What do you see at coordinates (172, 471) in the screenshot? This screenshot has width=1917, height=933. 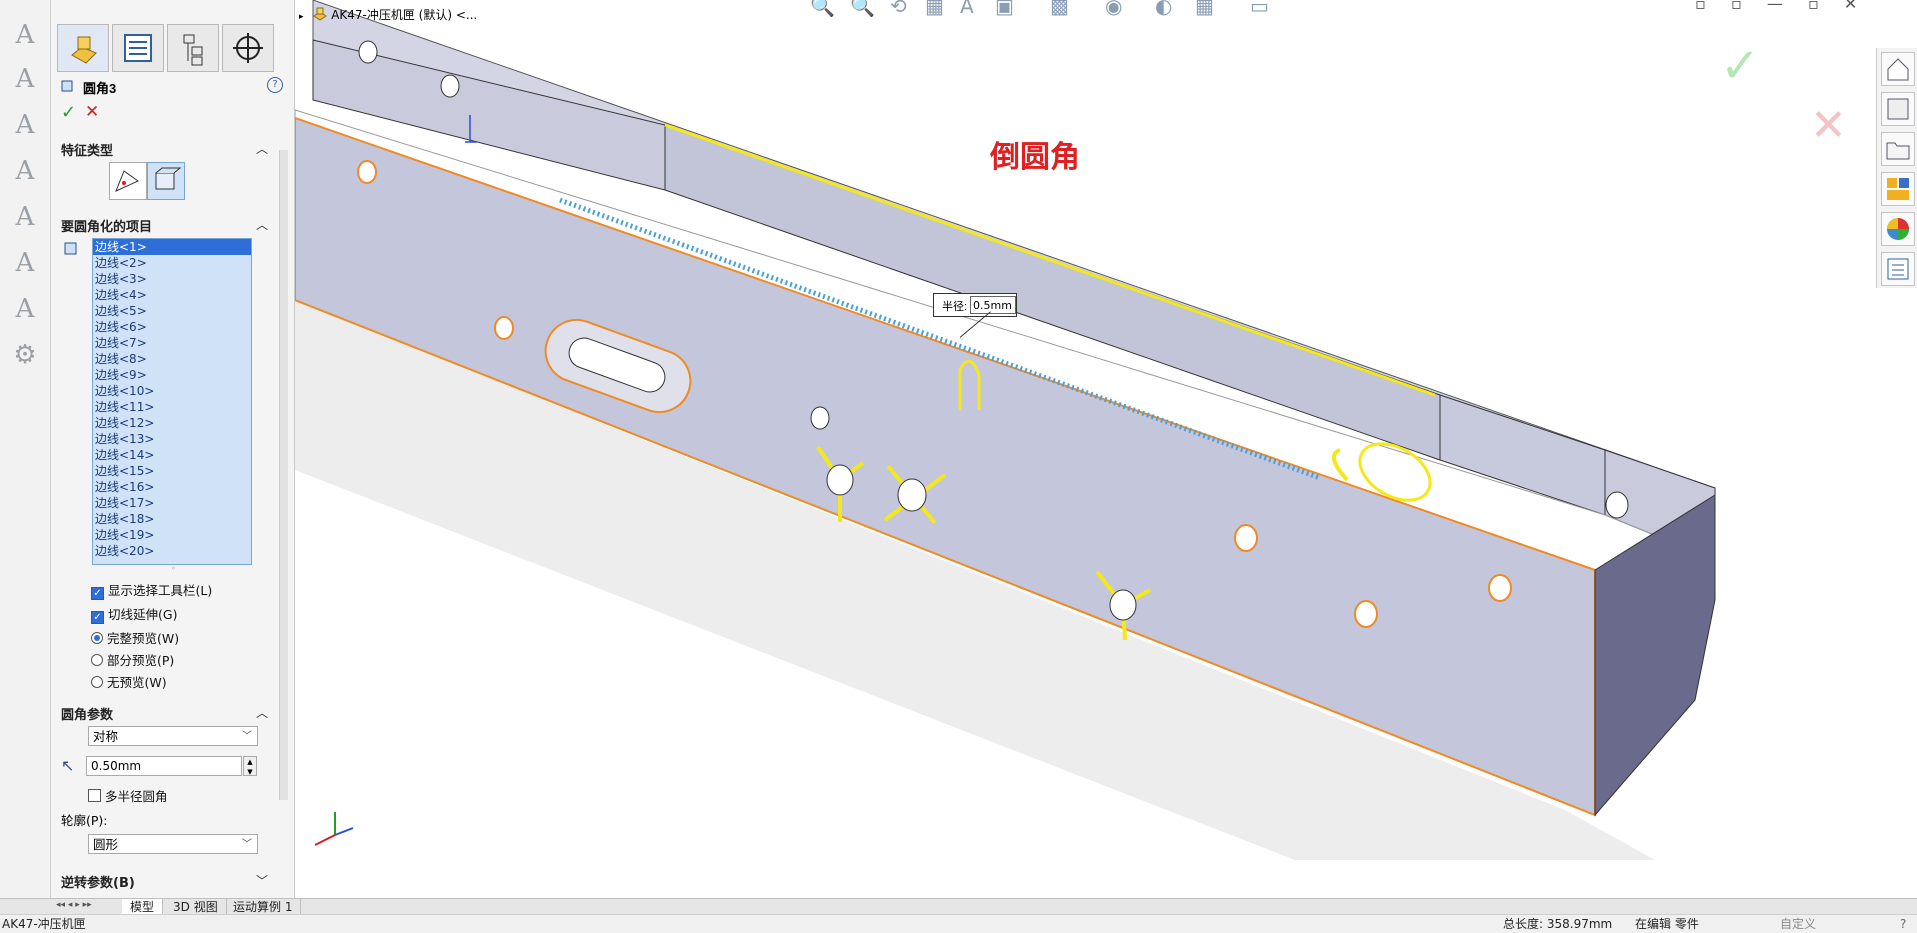 I see `edge-list-item: 边线<15>` at bounding box center [172, 471].